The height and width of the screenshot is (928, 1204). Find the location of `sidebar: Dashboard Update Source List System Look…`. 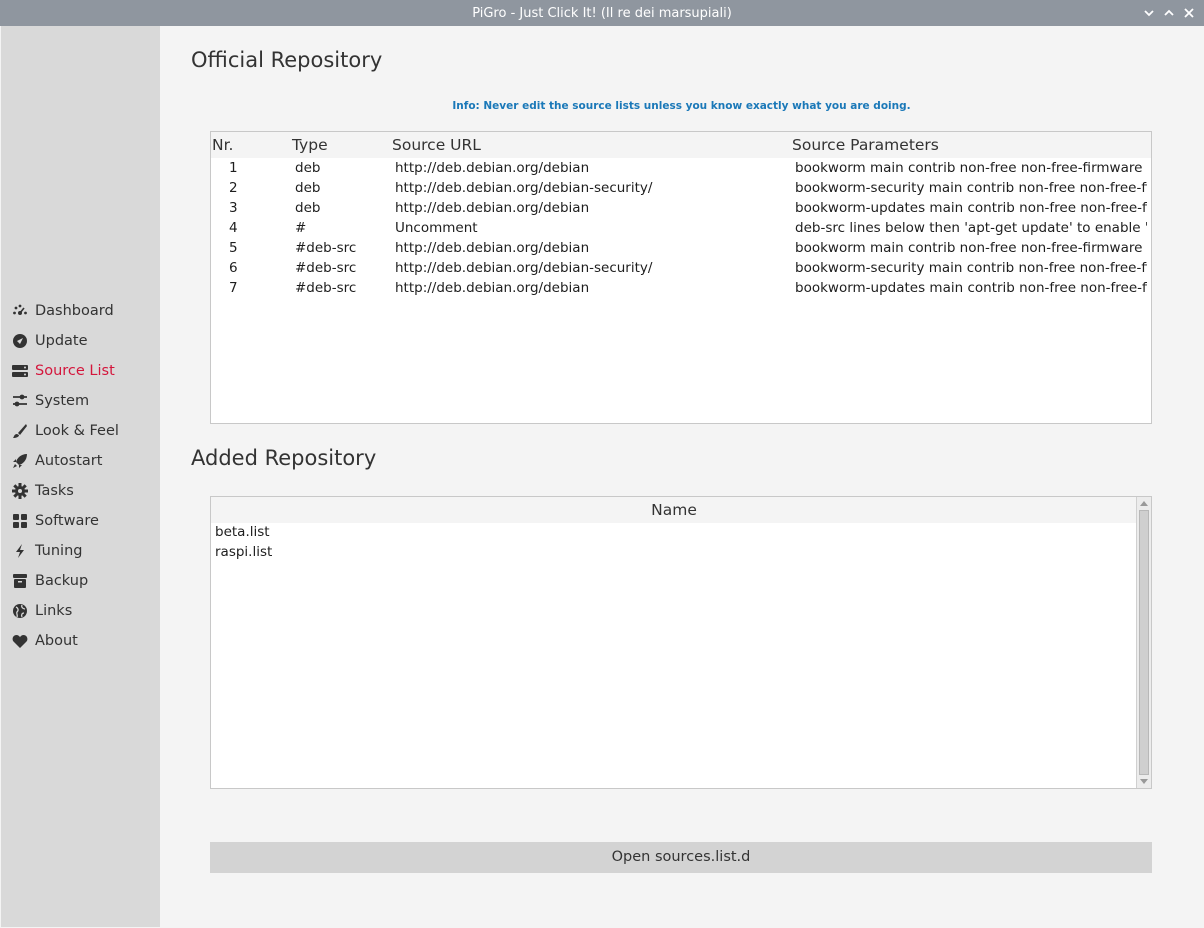

sidebar: Dashboard Update Source List System Look… is located at coordinates (80, 476).